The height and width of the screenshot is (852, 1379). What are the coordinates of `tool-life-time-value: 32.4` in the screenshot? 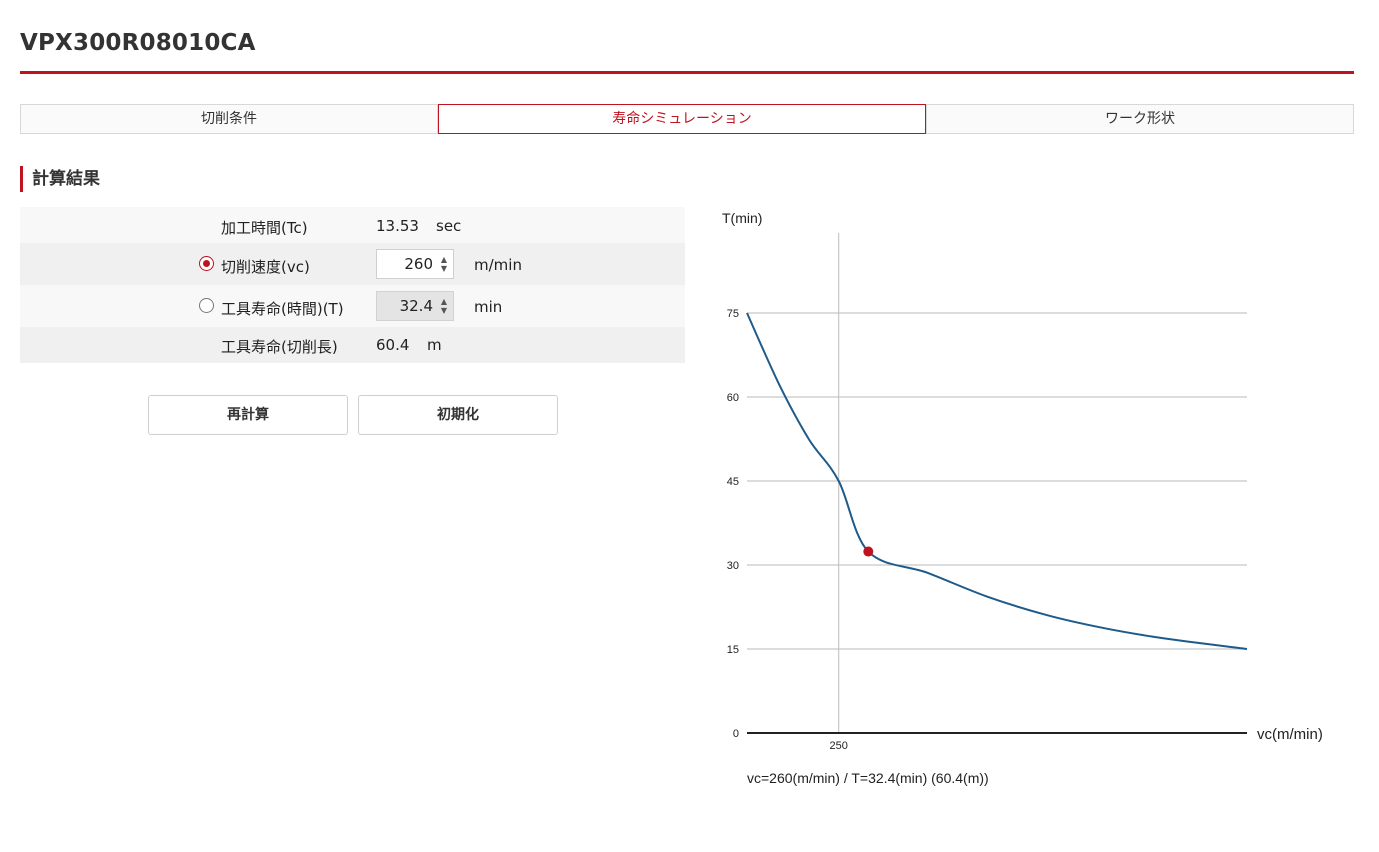 It's located at (416, 306).